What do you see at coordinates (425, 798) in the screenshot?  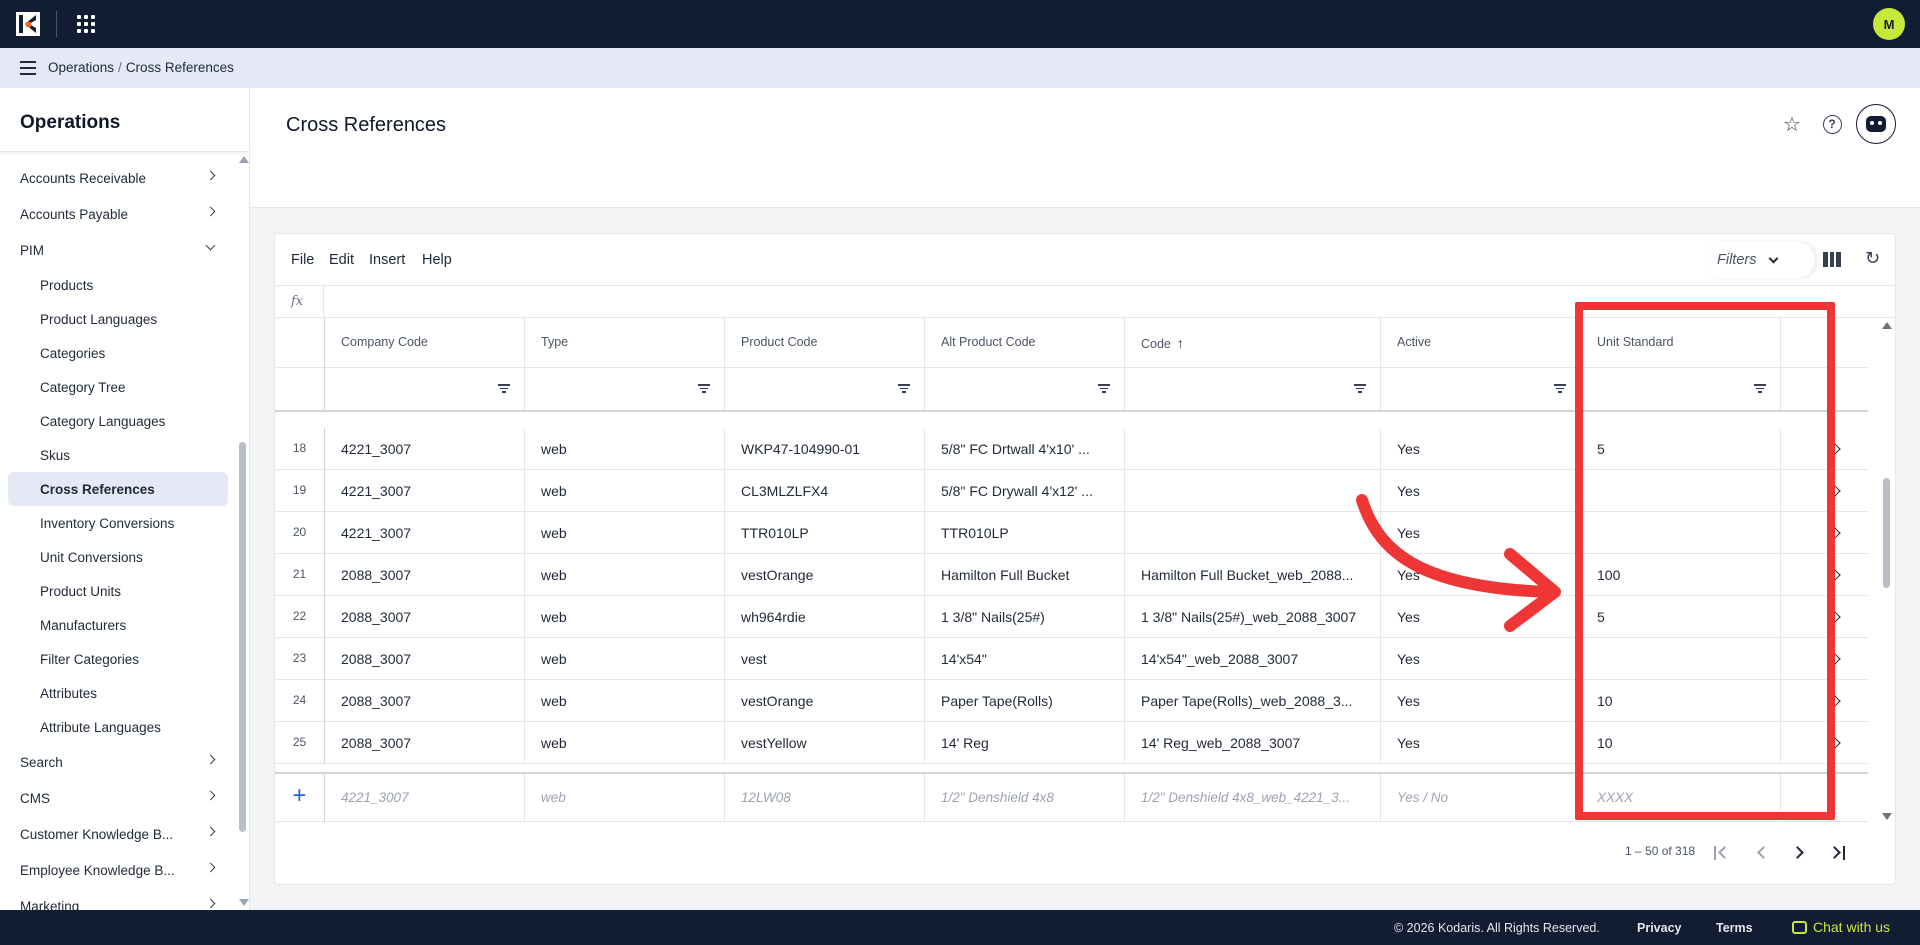 I see `new-company-code-cell: 4221_3007` at bounding box center [425, 798].